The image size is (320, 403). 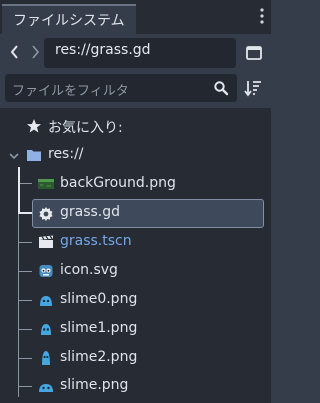 What do you see at coordinates (135, 271) in the screenshot?
I see `file-item: icon.svg` at bounding box center [135, 271].